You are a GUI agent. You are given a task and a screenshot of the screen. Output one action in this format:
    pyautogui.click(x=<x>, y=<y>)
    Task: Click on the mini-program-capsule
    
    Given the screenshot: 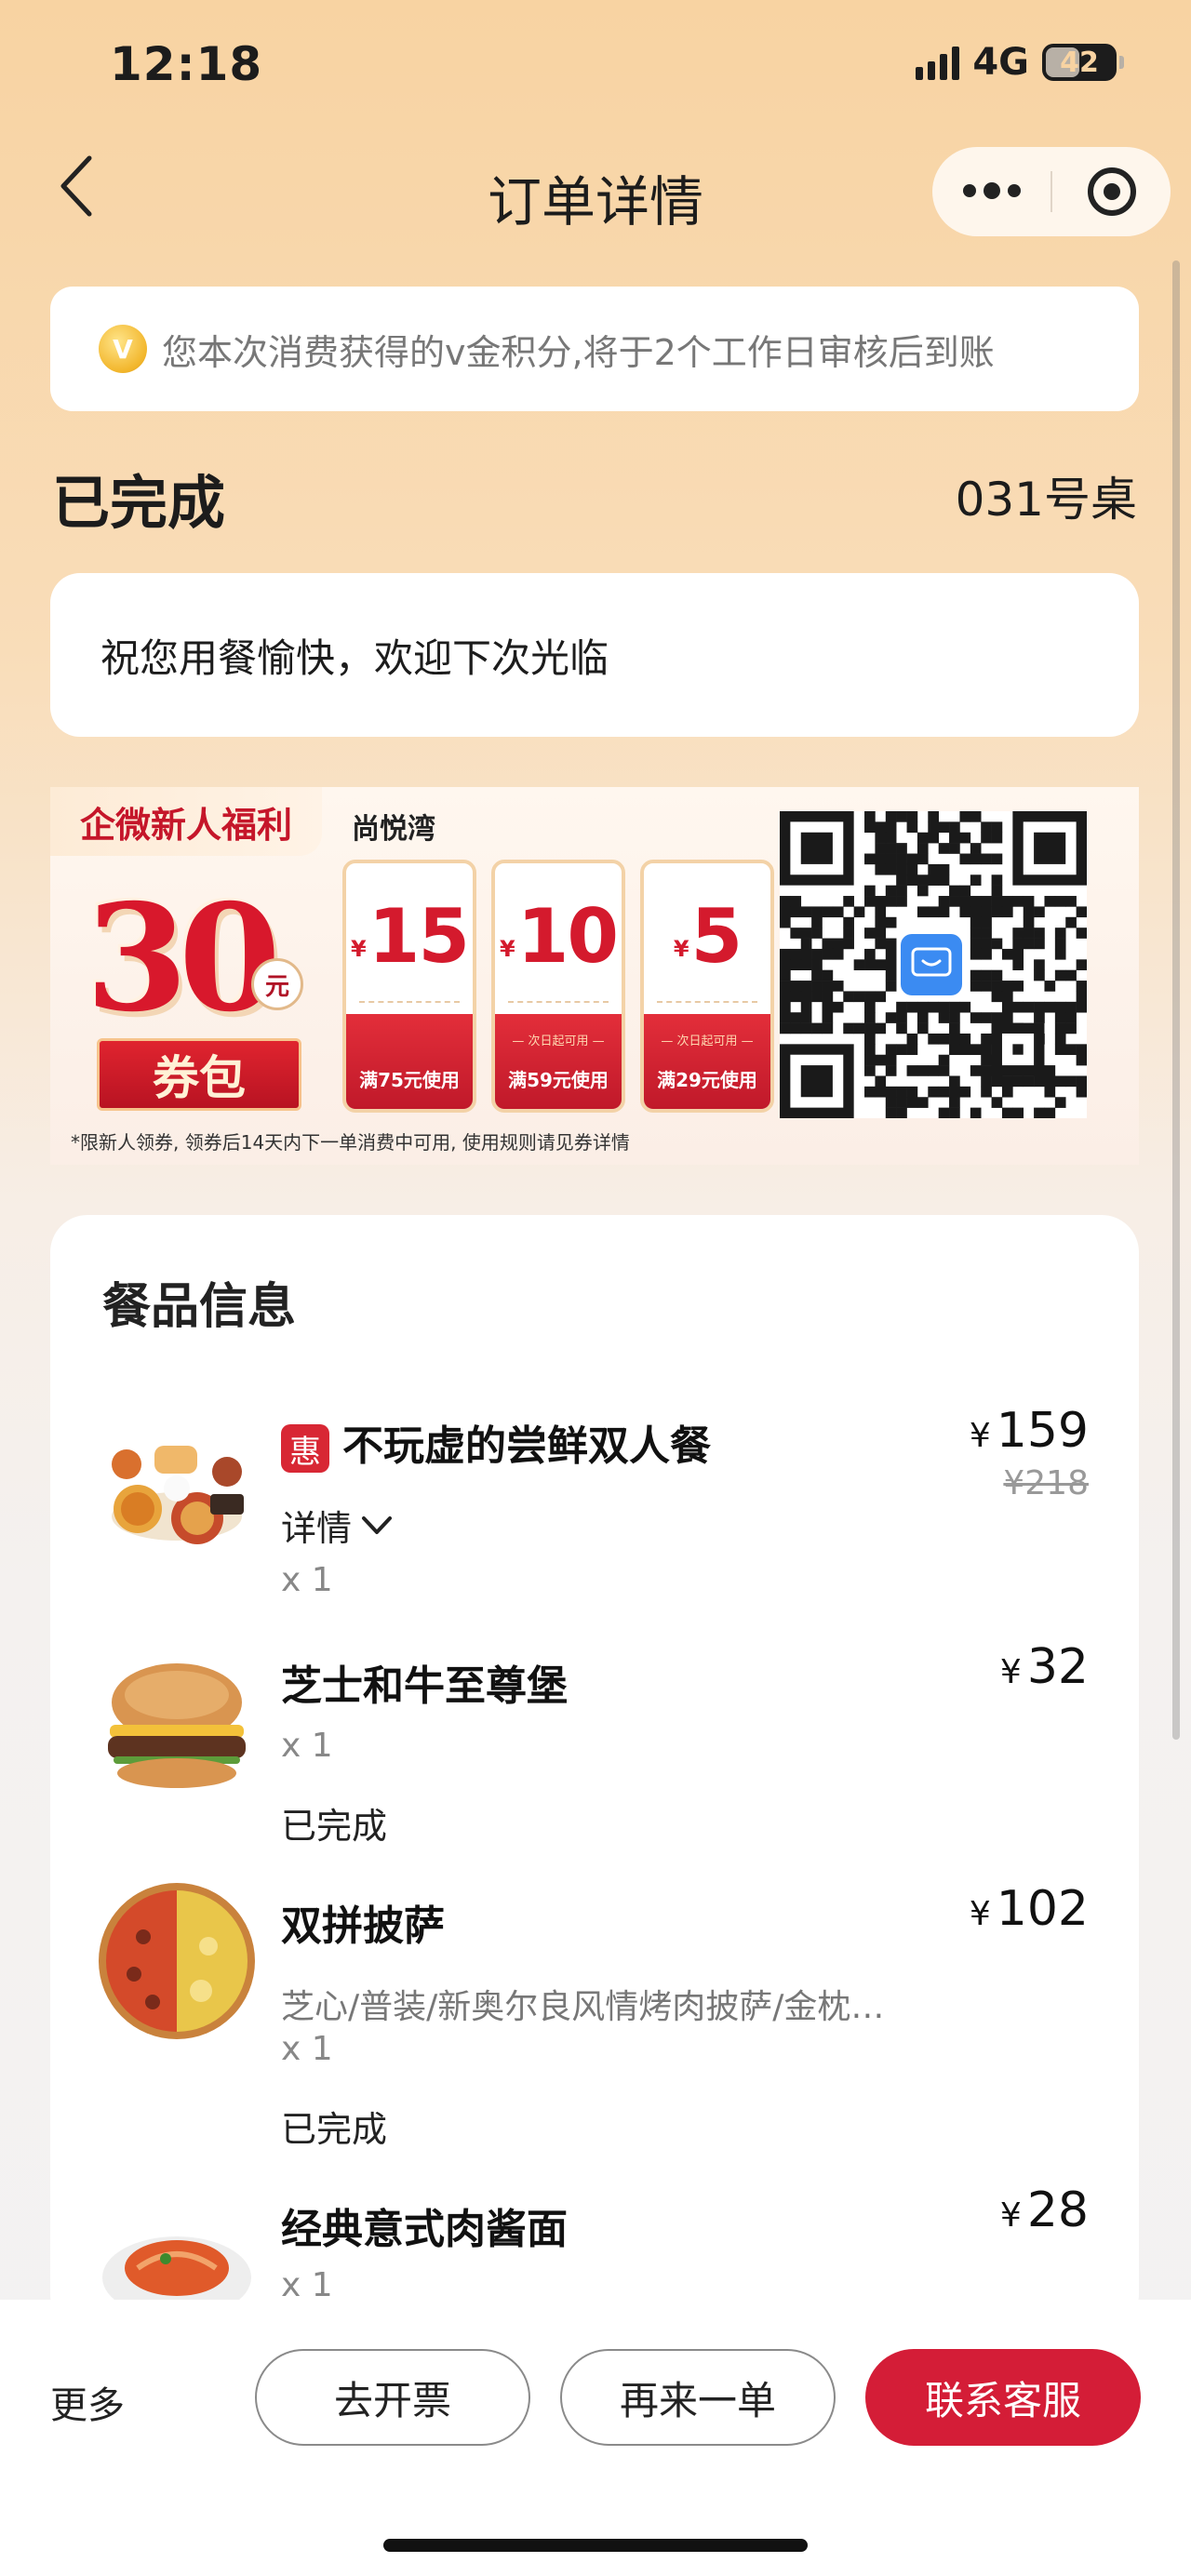 What is the action you would take?
    pyautogui.click(x=1051, y=191)
    